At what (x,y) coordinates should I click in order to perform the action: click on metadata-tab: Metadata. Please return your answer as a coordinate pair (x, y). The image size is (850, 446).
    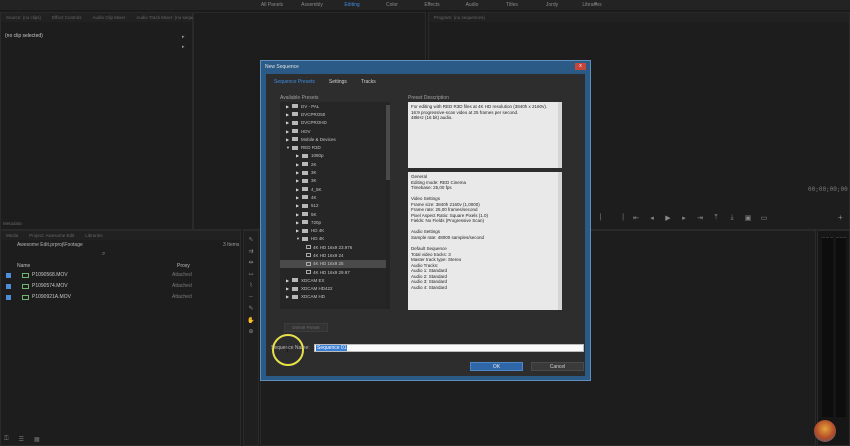
    Looking at the image, I should click on (12, 223).